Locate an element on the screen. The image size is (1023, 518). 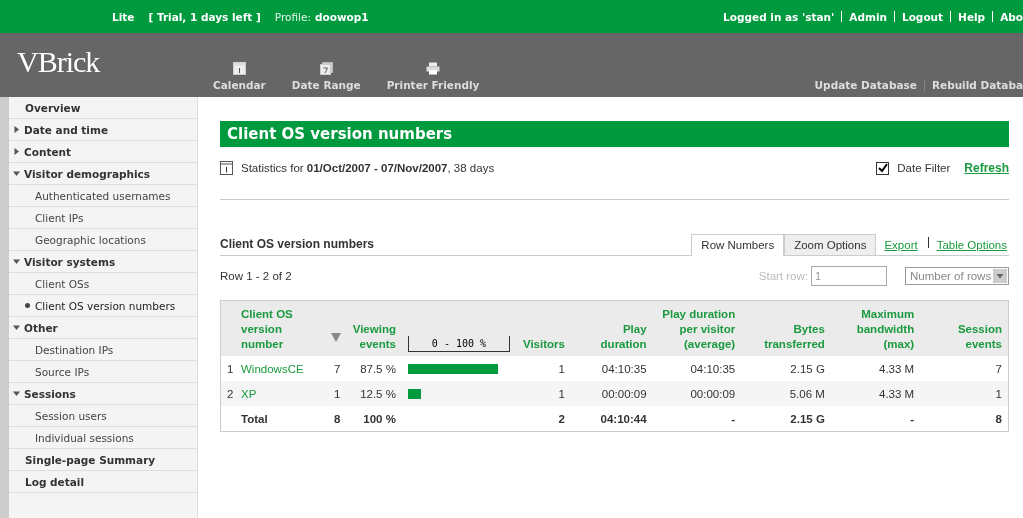
column-header: Maximum bandwidth (max) is located at coordinates (875, 329).